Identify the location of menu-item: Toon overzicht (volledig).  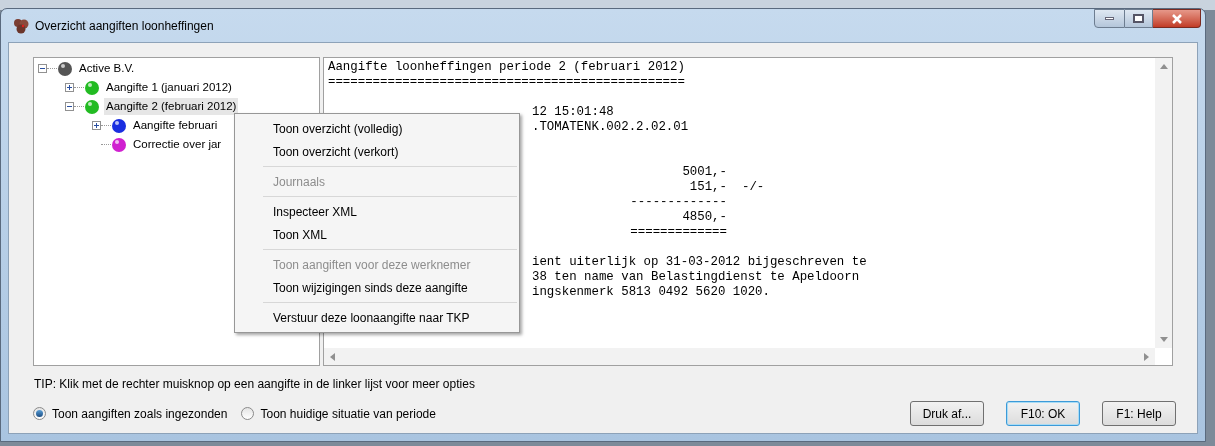
(391, 128).